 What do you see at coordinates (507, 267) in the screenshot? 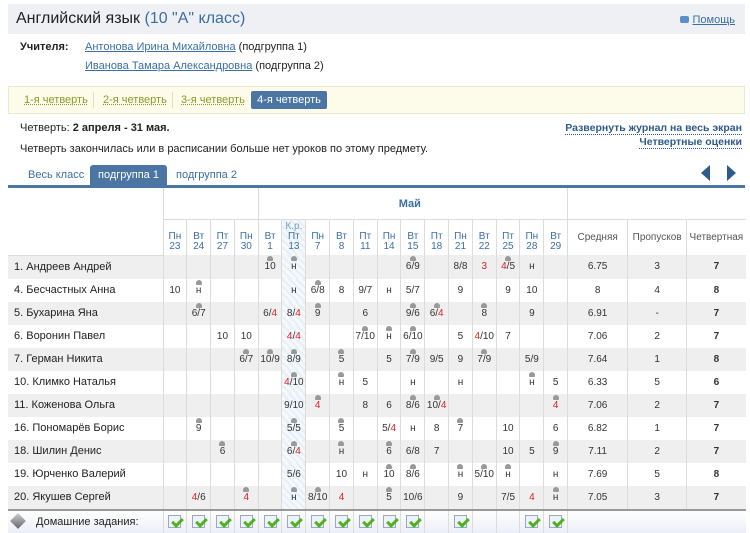
I see `mark-cell: 4/5` at bounding box center [507, 267].